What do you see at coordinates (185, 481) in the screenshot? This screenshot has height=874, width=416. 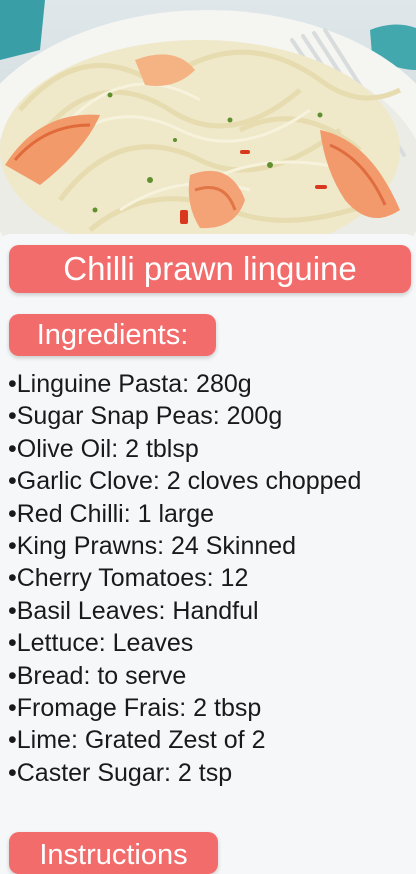 I see `ingredient-item: •Garlic Clove: 2 cloves chopped` at bounding box center [185, 481].